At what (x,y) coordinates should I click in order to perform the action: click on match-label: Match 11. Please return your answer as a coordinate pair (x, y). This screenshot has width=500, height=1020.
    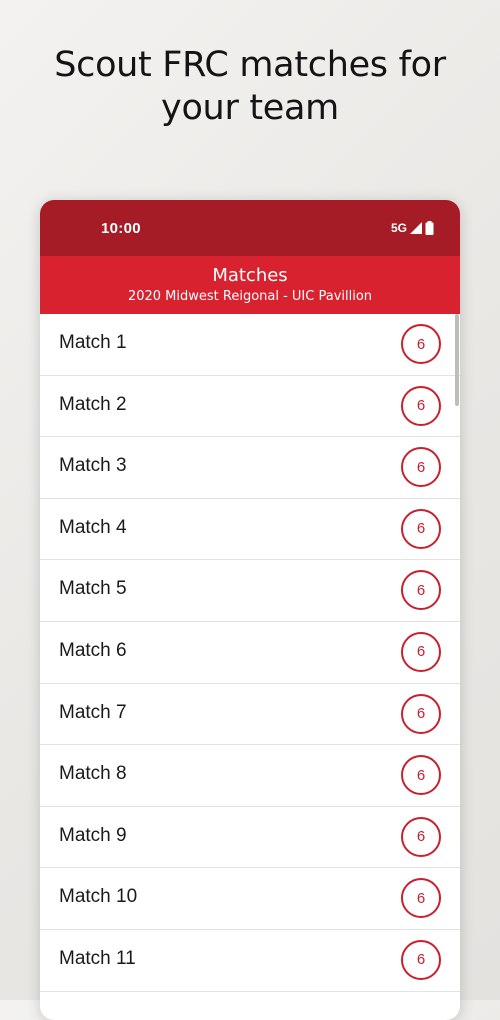
    Looking at the image, I should click on (97, 958).